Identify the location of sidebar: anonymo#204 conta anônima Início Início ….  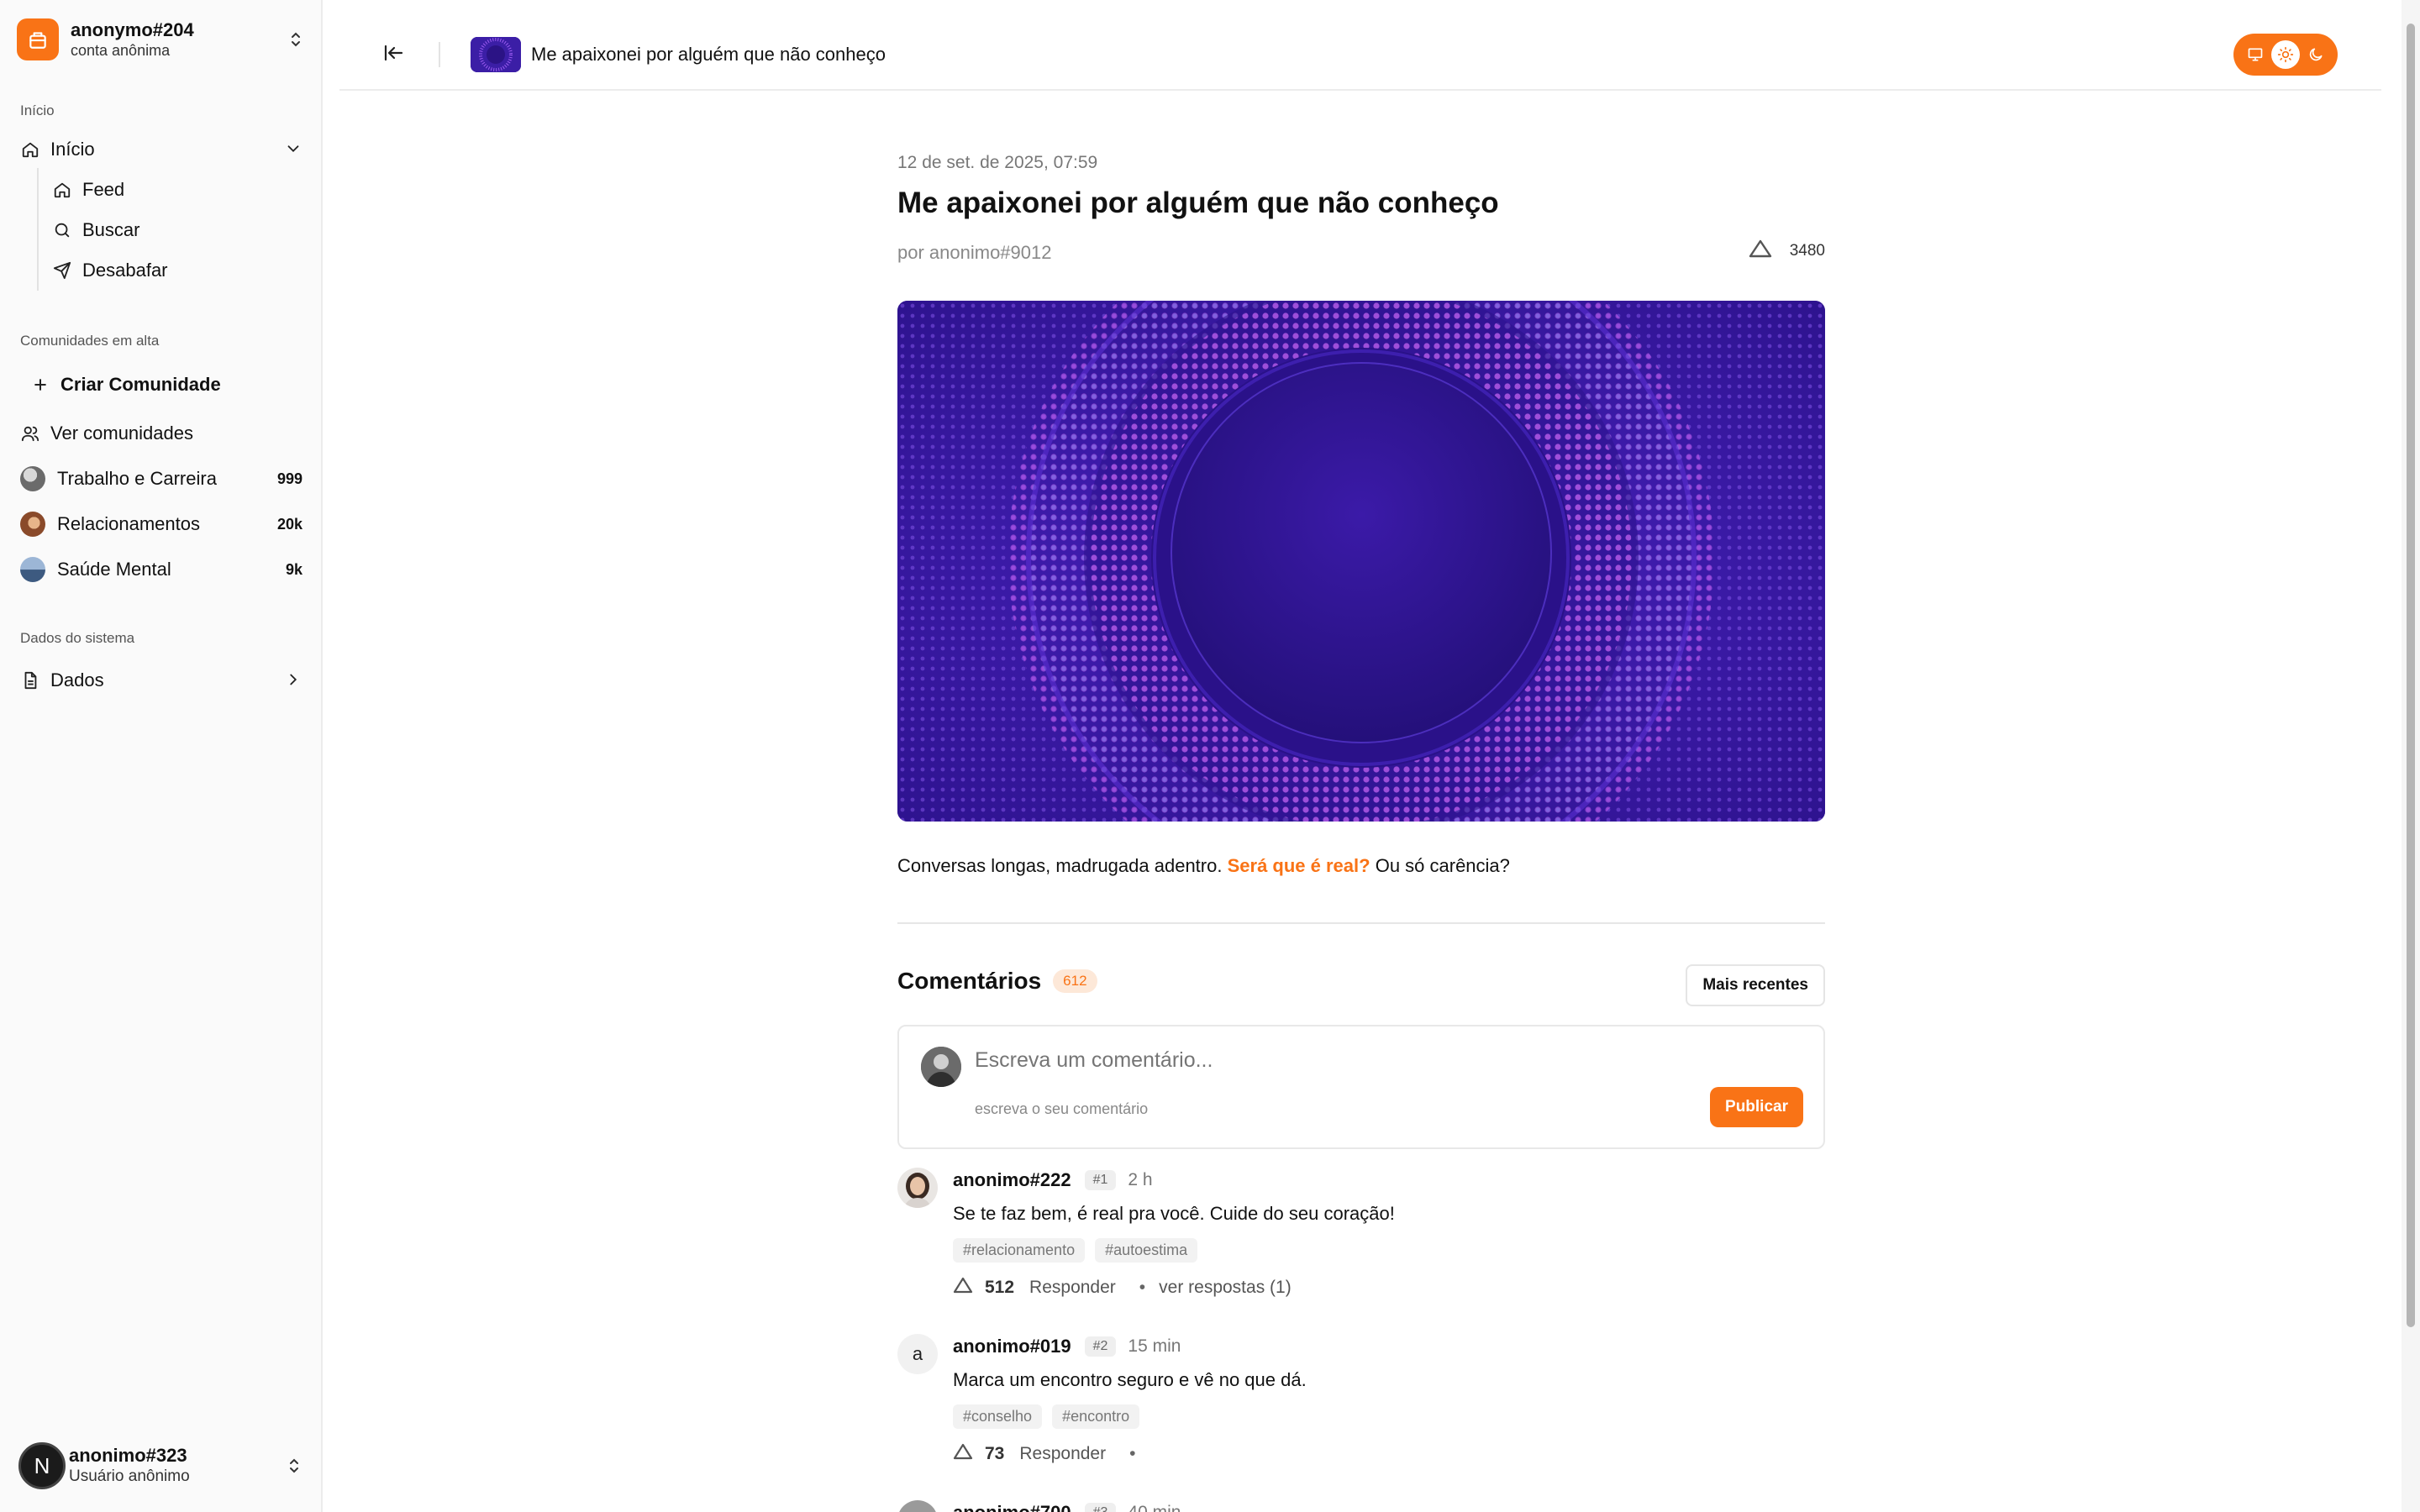
(161, 756).